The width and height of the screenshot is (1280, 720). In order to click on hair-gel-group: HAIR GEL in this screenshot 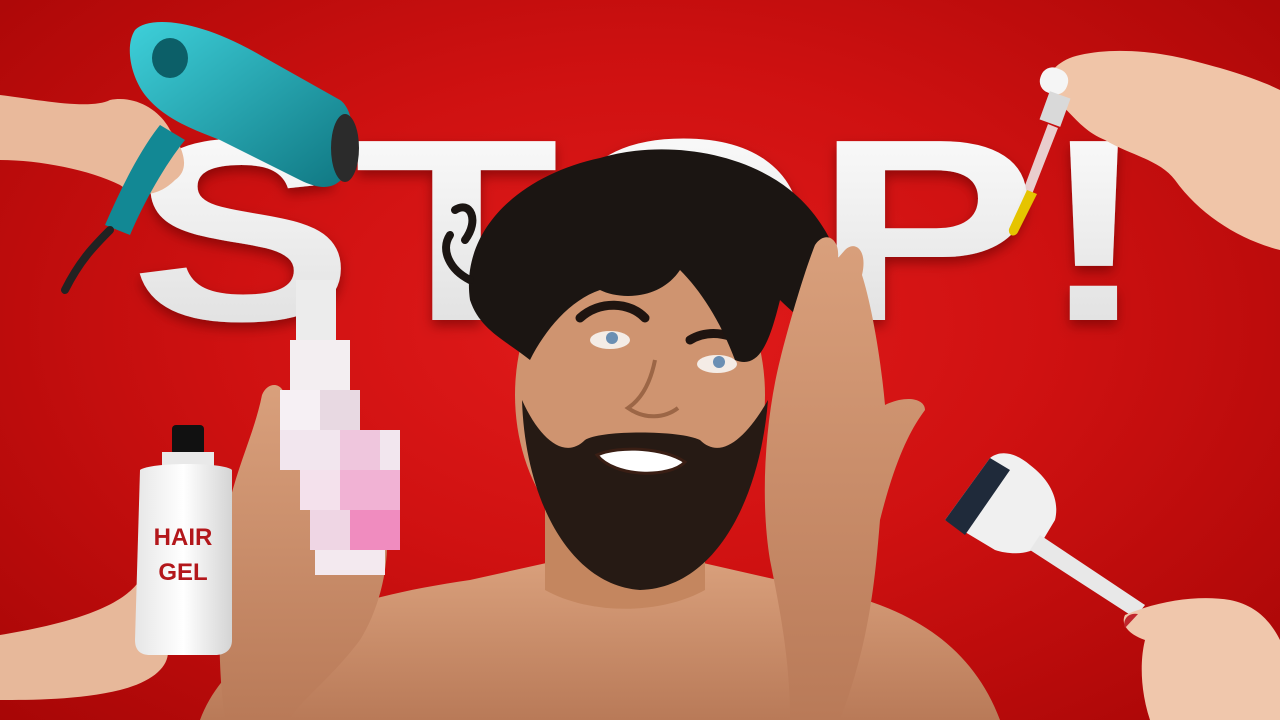, I will do `click(116, 562)`.